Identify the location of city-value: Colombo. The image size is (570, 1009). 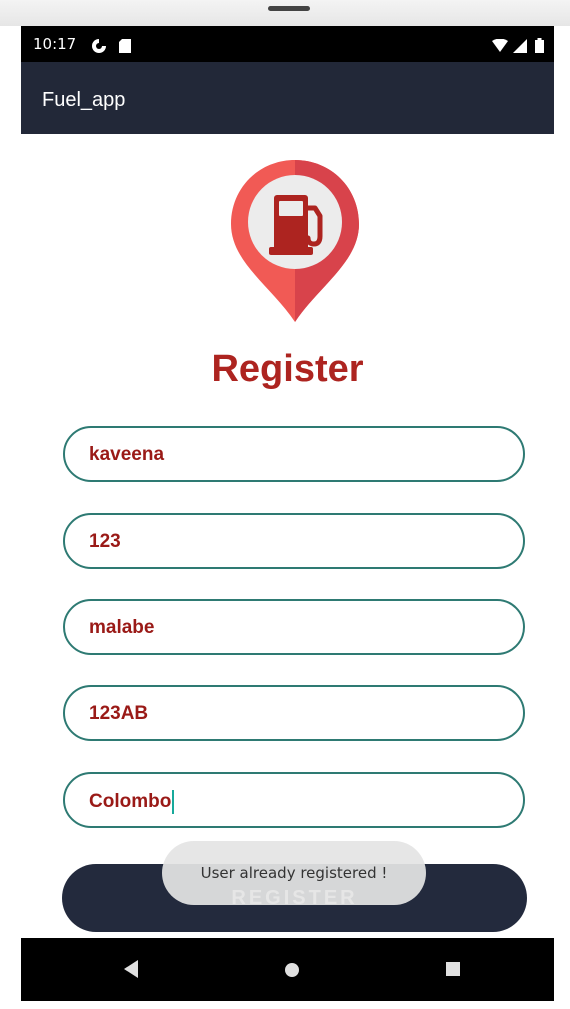
(132, 802).